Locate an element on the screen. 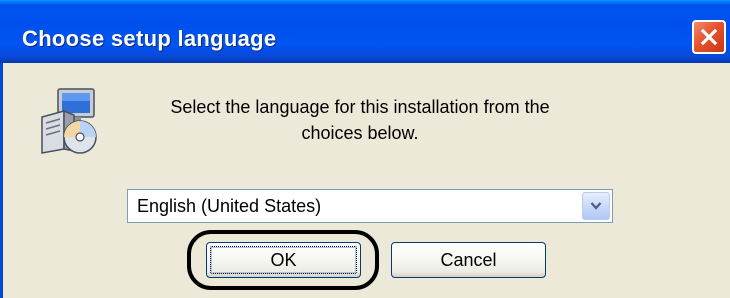 Image resolution: width=730 pixels, height=298 pixels. close-icon is located at coordinates (709, 37).